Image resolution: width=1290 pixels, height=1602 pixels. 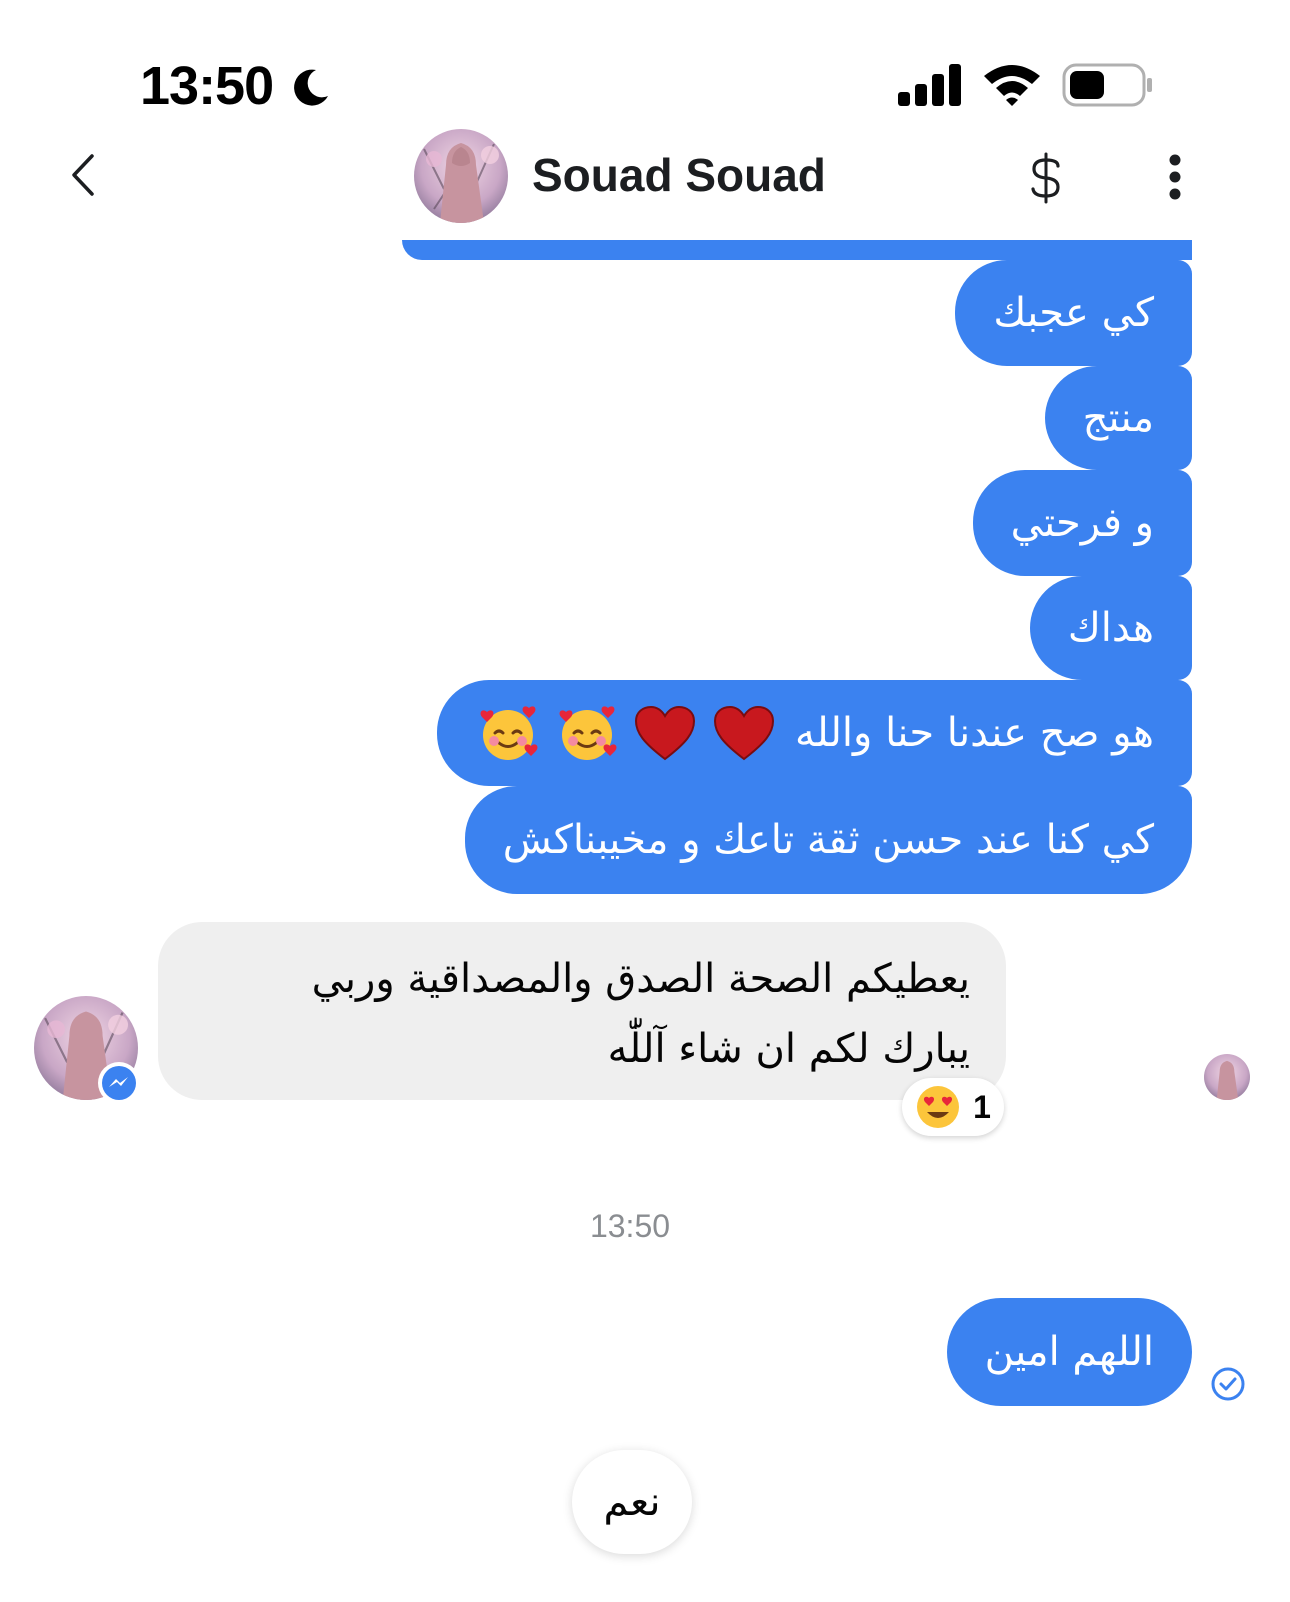 What do you see at coordinates (982, 1106) in the screenshot?
I see `reaction-count: 1` at bounding box center [982, 1106].